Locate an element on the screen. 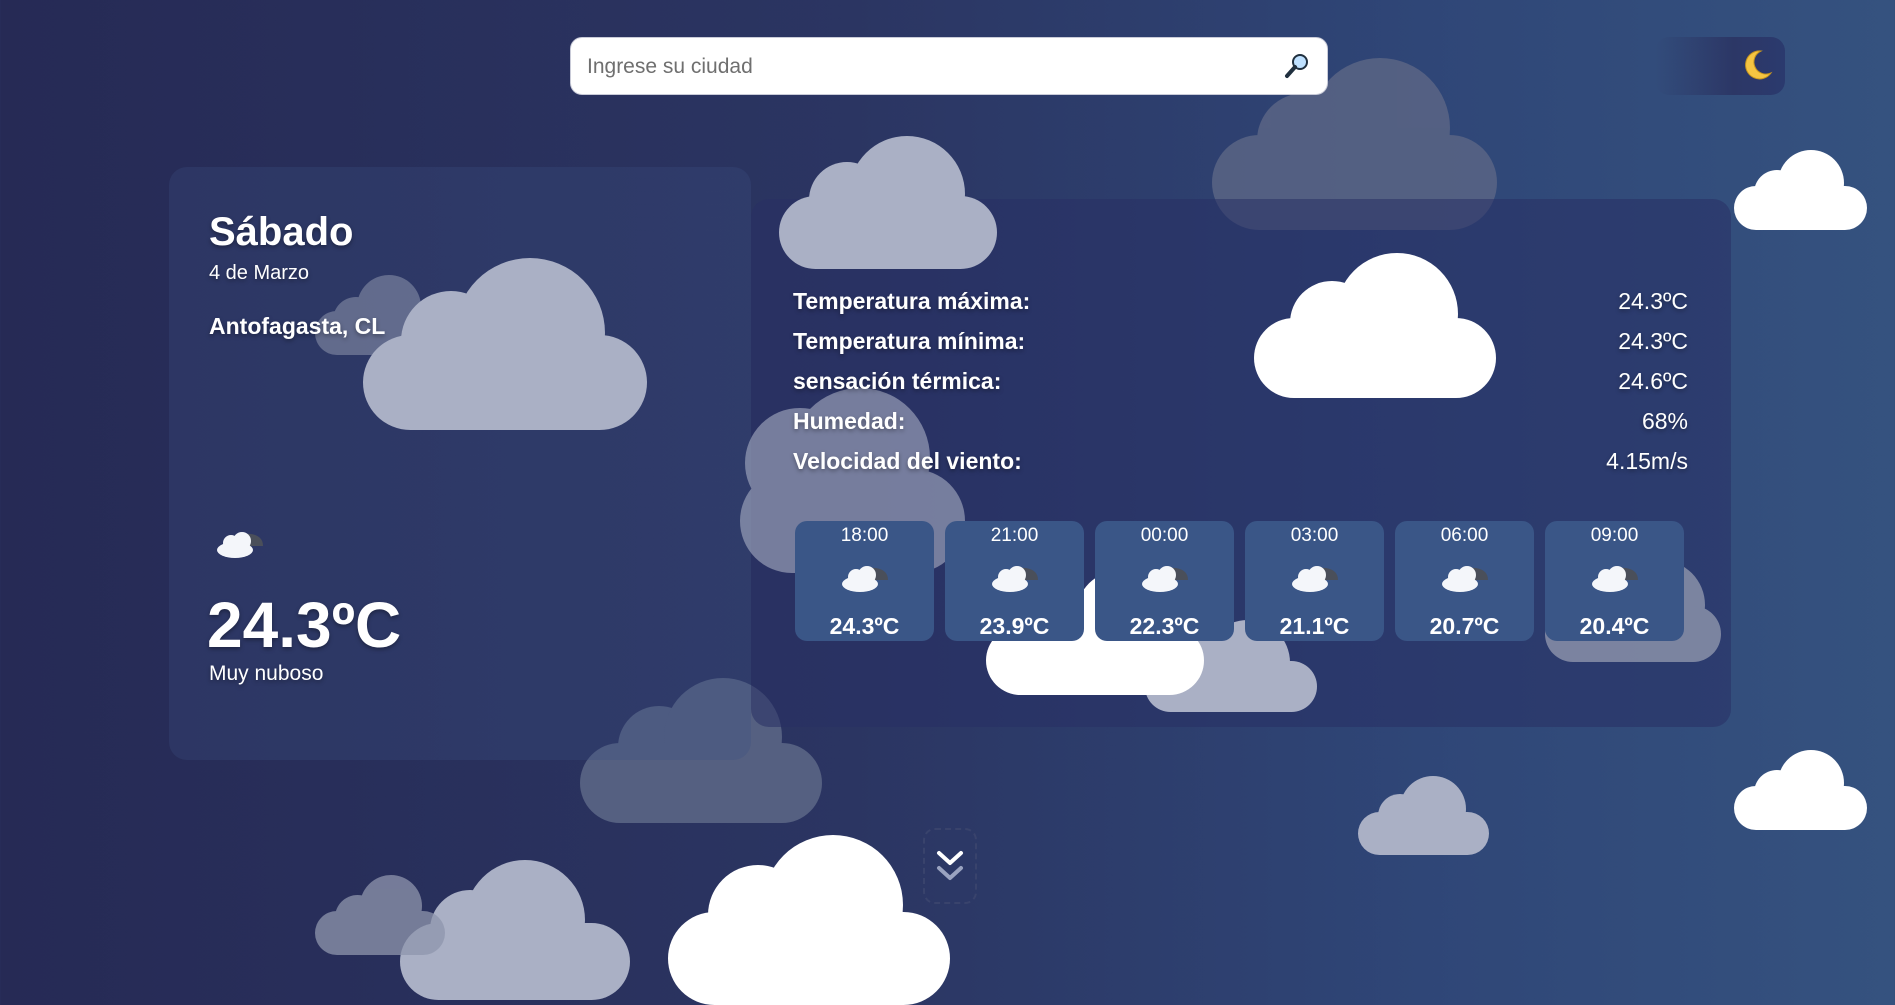 Image resolution: width=1895 pixels, height=1005 pixels. forecast-time: 09:00 is located at coordinates (1614, 535).